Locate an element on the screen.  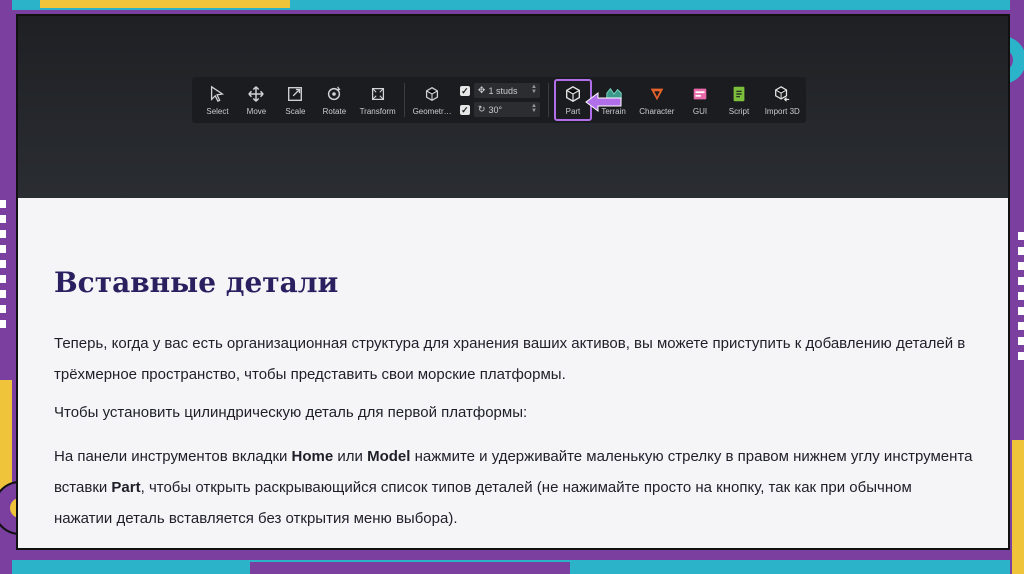
transform-tool-label: Transform is located at coordinates (377, 111).